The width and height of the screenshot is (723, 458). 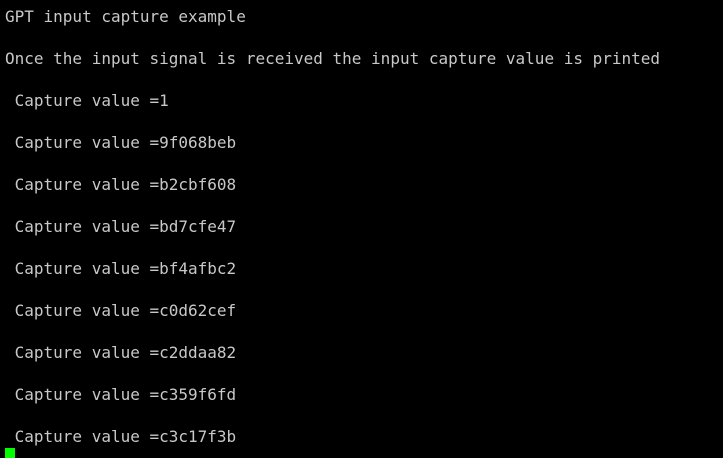 I want to click on terminal-line-capture-5: Capture value =bf4afbc2, so click(x=121, y=268).